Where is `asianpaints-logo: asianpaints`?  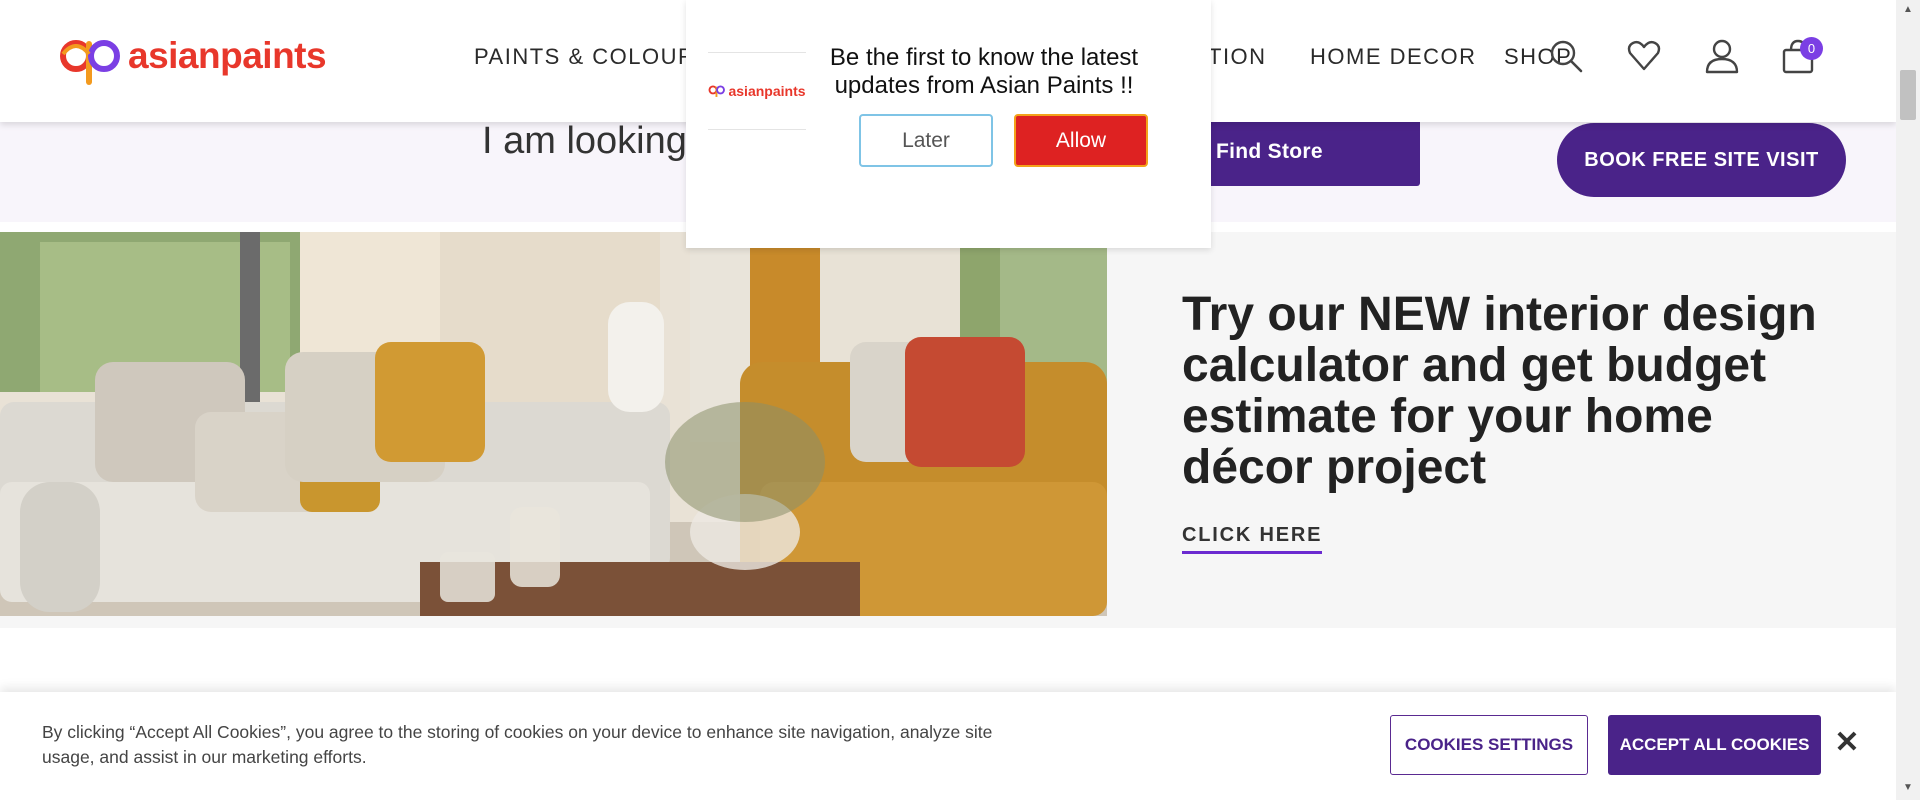 asianpaints-logo: asianpaints is located at coordinates (192, 60).